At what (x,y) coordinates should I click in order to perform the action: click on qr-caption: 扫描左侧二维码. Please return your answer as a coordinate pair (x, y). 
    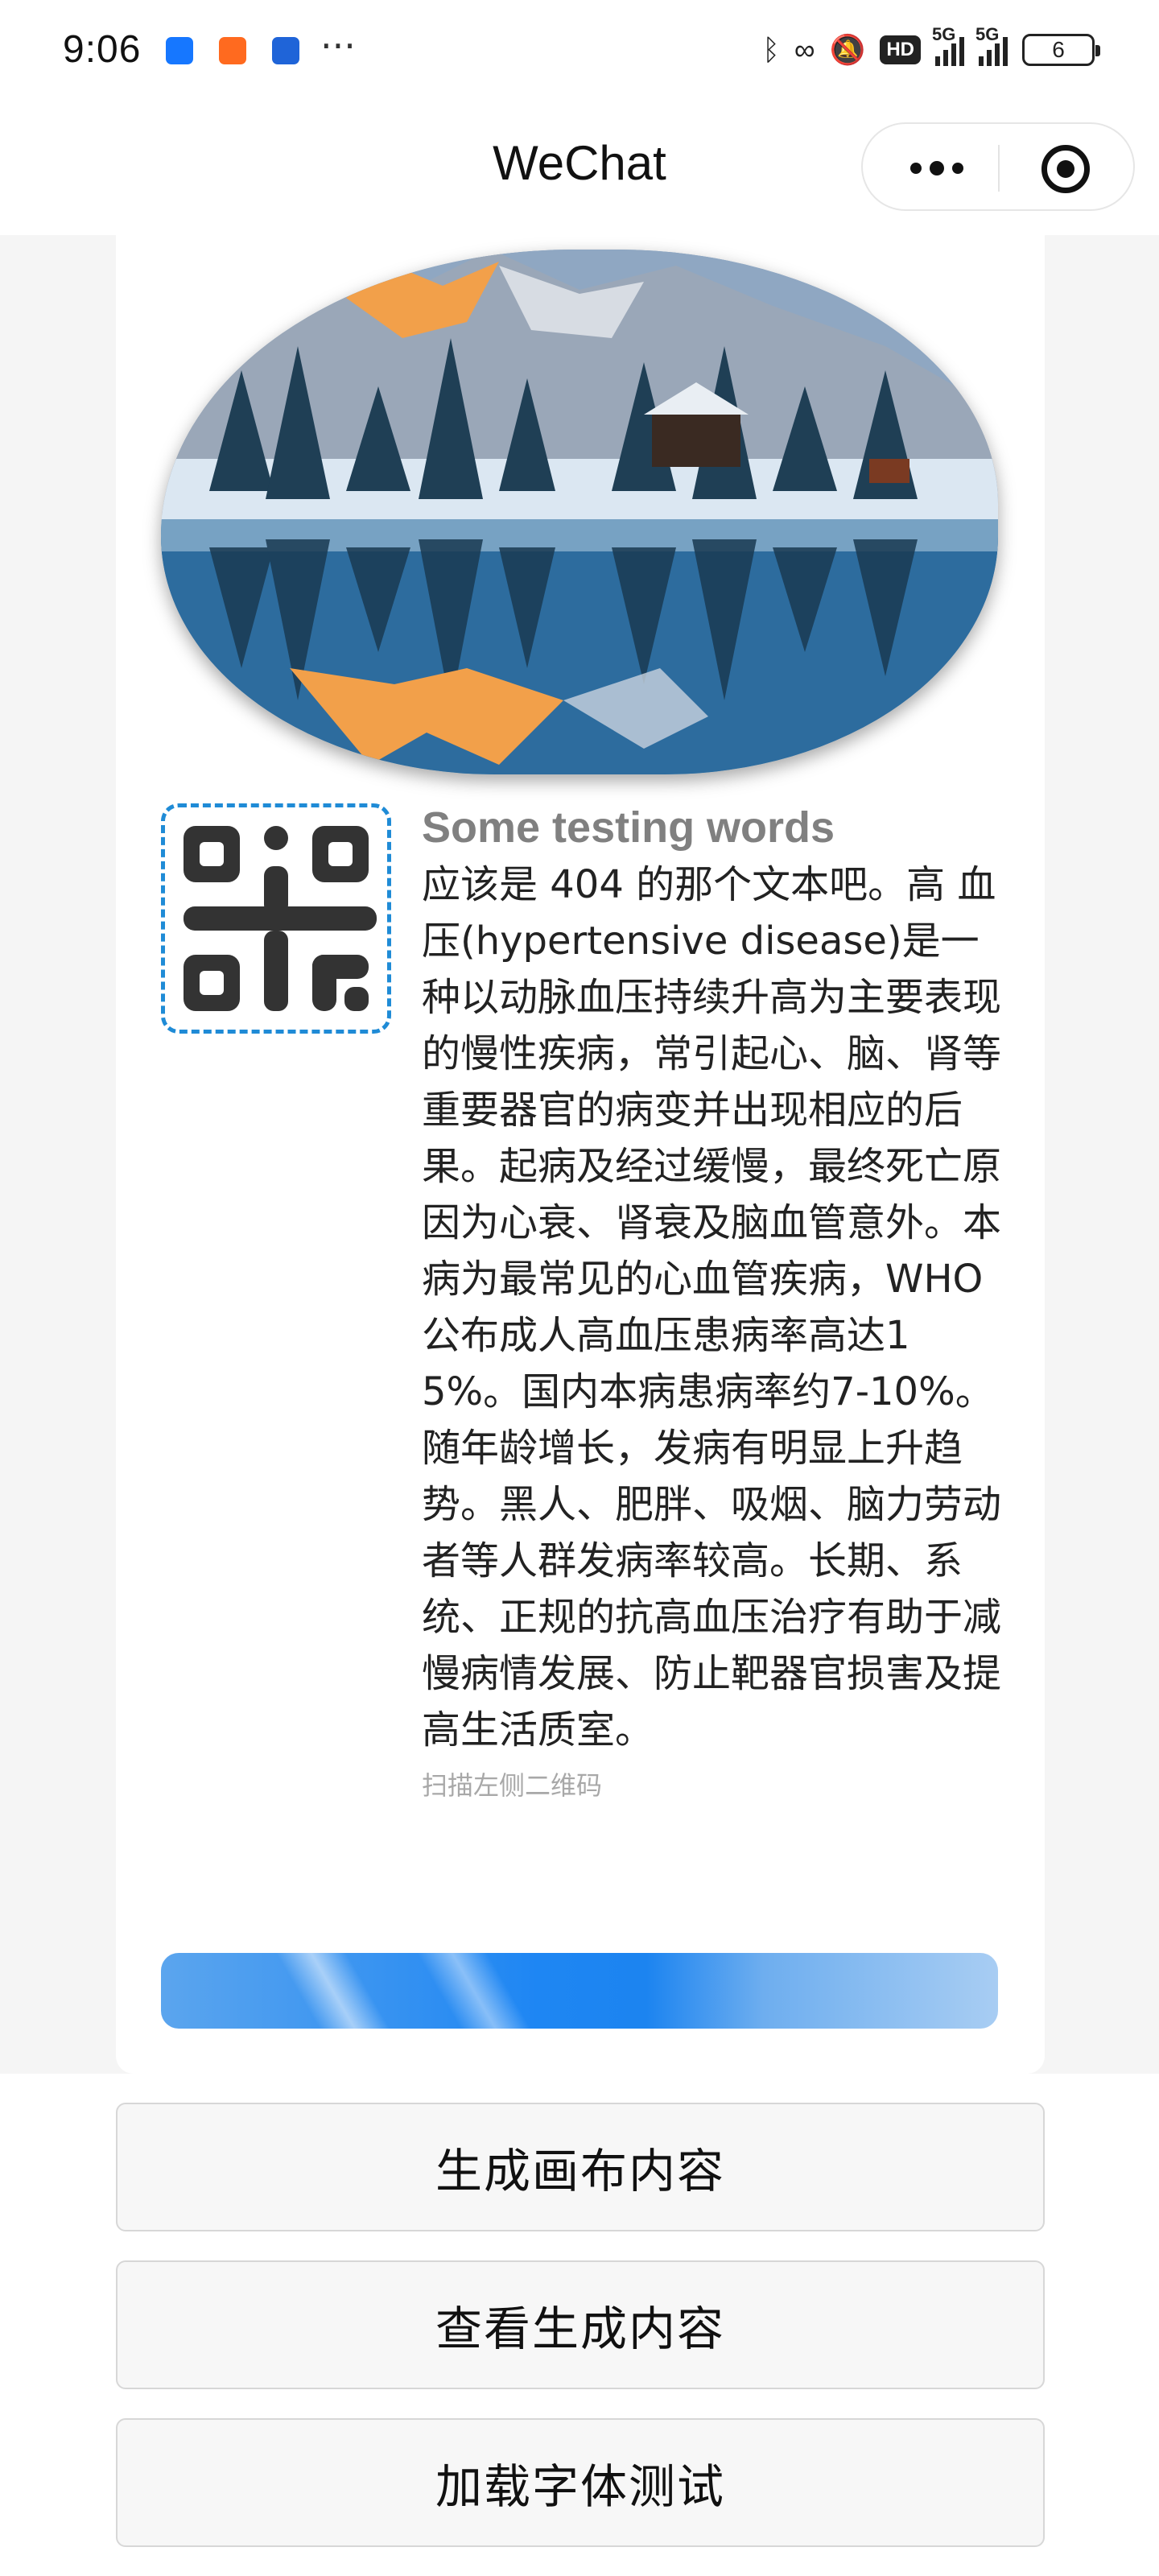
    Looking at the image, I should click on (512, 1785).